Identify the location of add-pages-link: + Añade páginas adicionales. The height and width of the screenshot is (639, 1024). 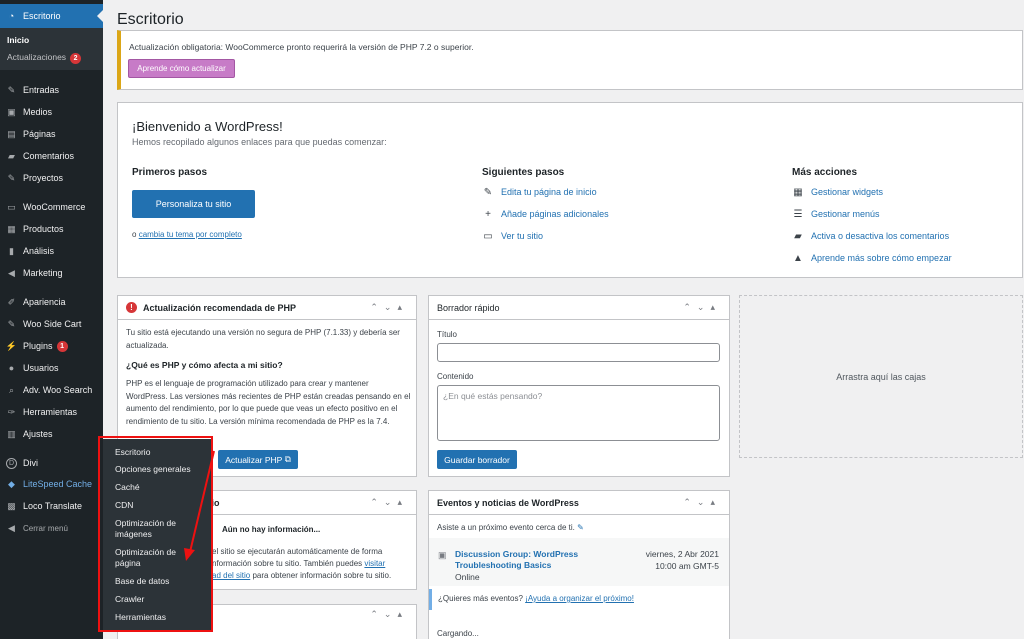
(545, 214).